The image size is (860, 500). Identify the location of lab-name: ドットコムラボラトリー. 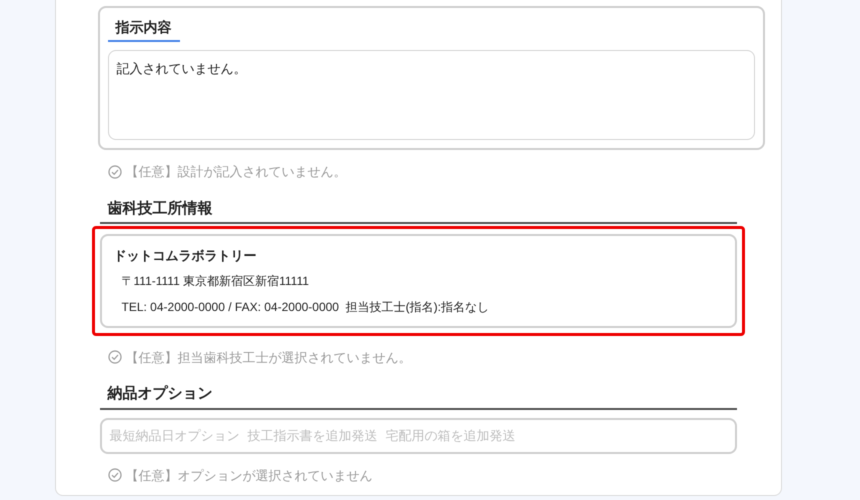
(186, 256).